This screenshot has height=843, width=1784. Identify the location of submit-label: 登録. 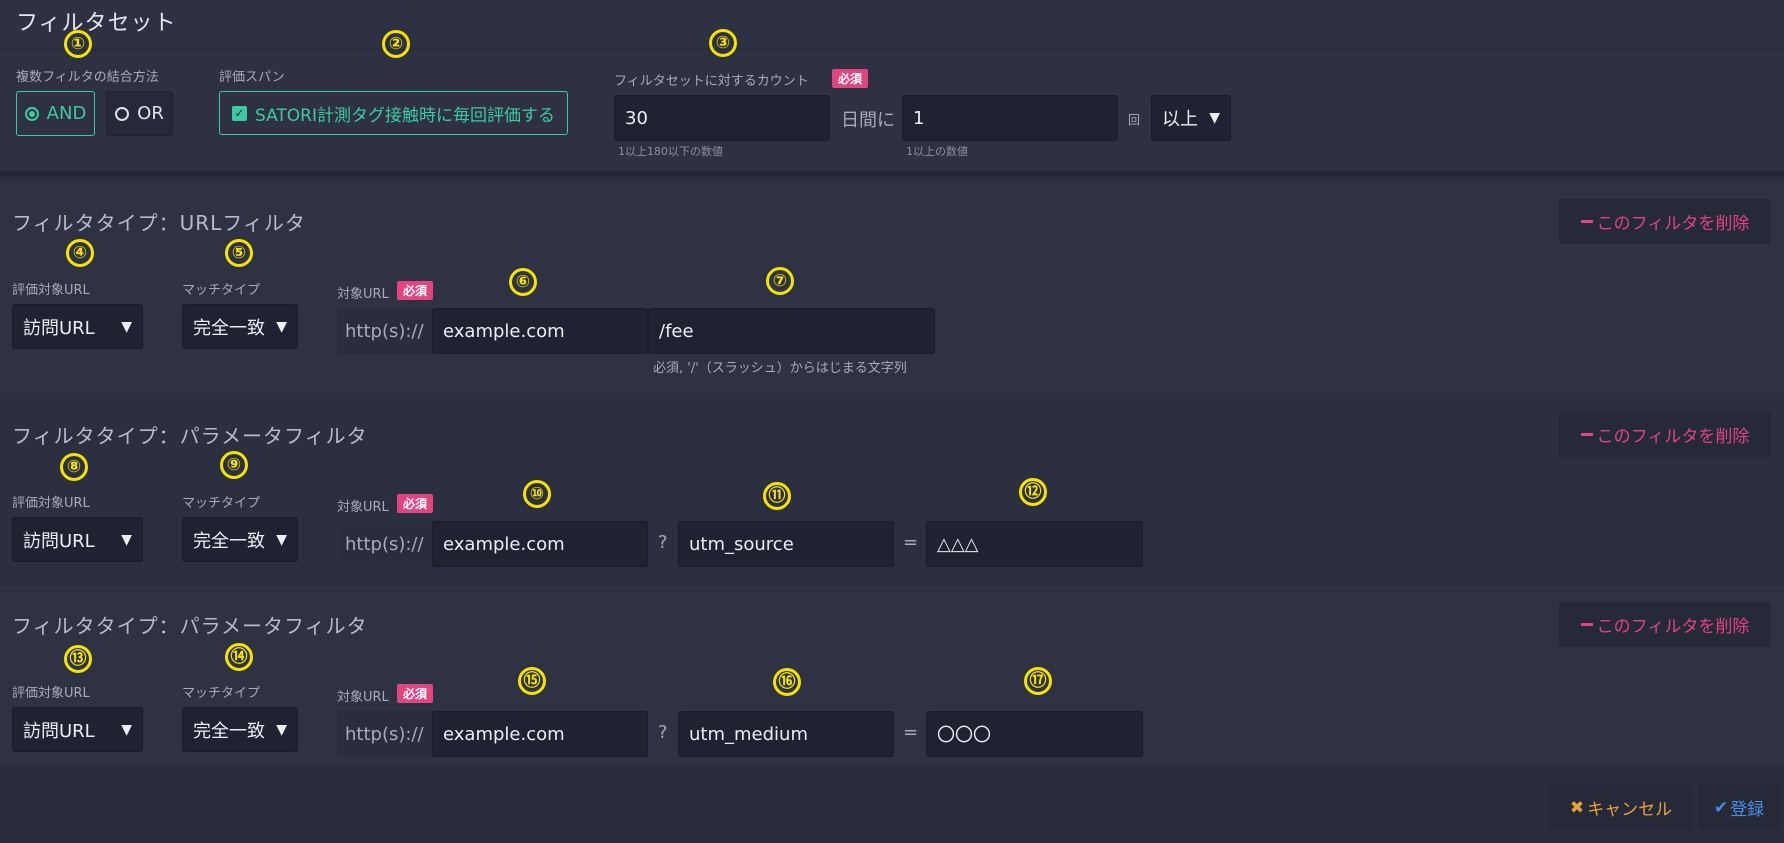
(1747, 810).